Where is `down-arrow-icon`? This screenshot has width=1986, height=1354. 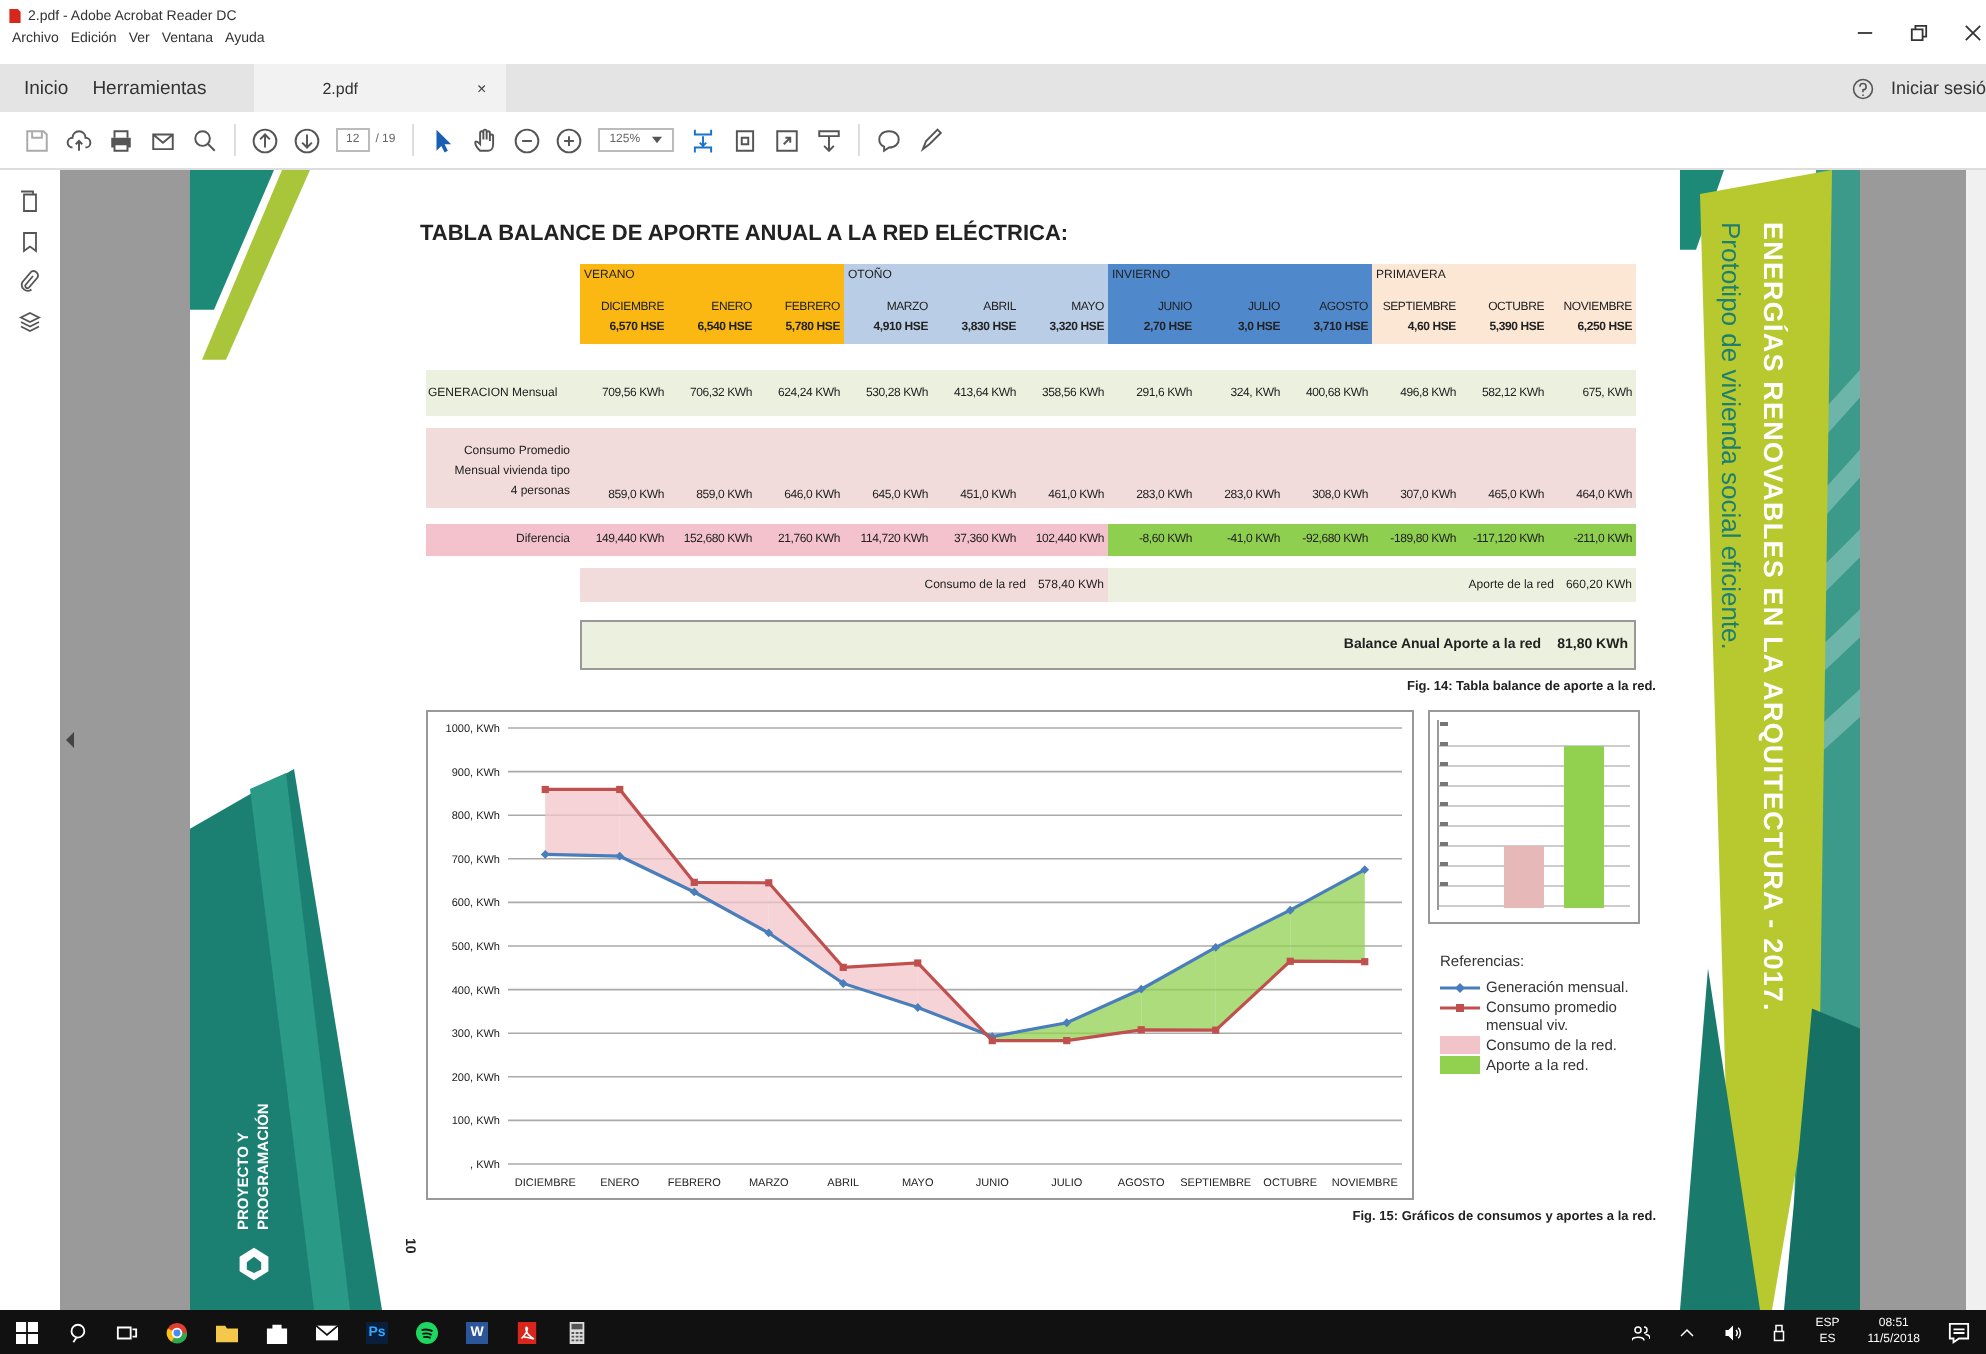 down-arrow-icon is located at coordinates (307, 140).